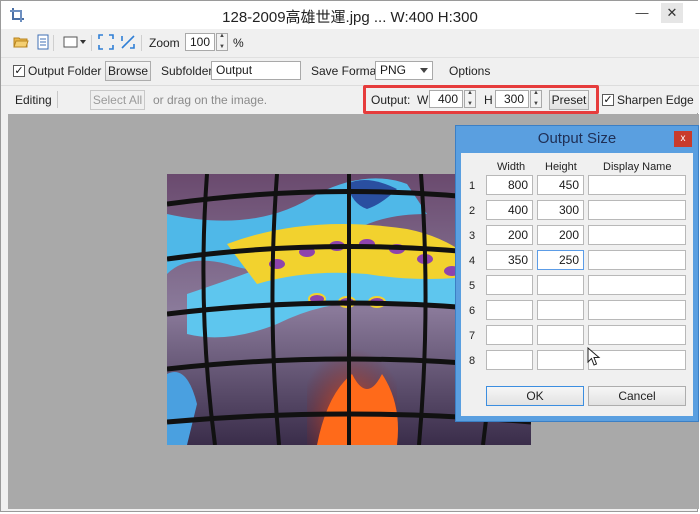  Describe the element at coordinates (469, 71) in the screenshot. I see `options-button: Options` at that location.